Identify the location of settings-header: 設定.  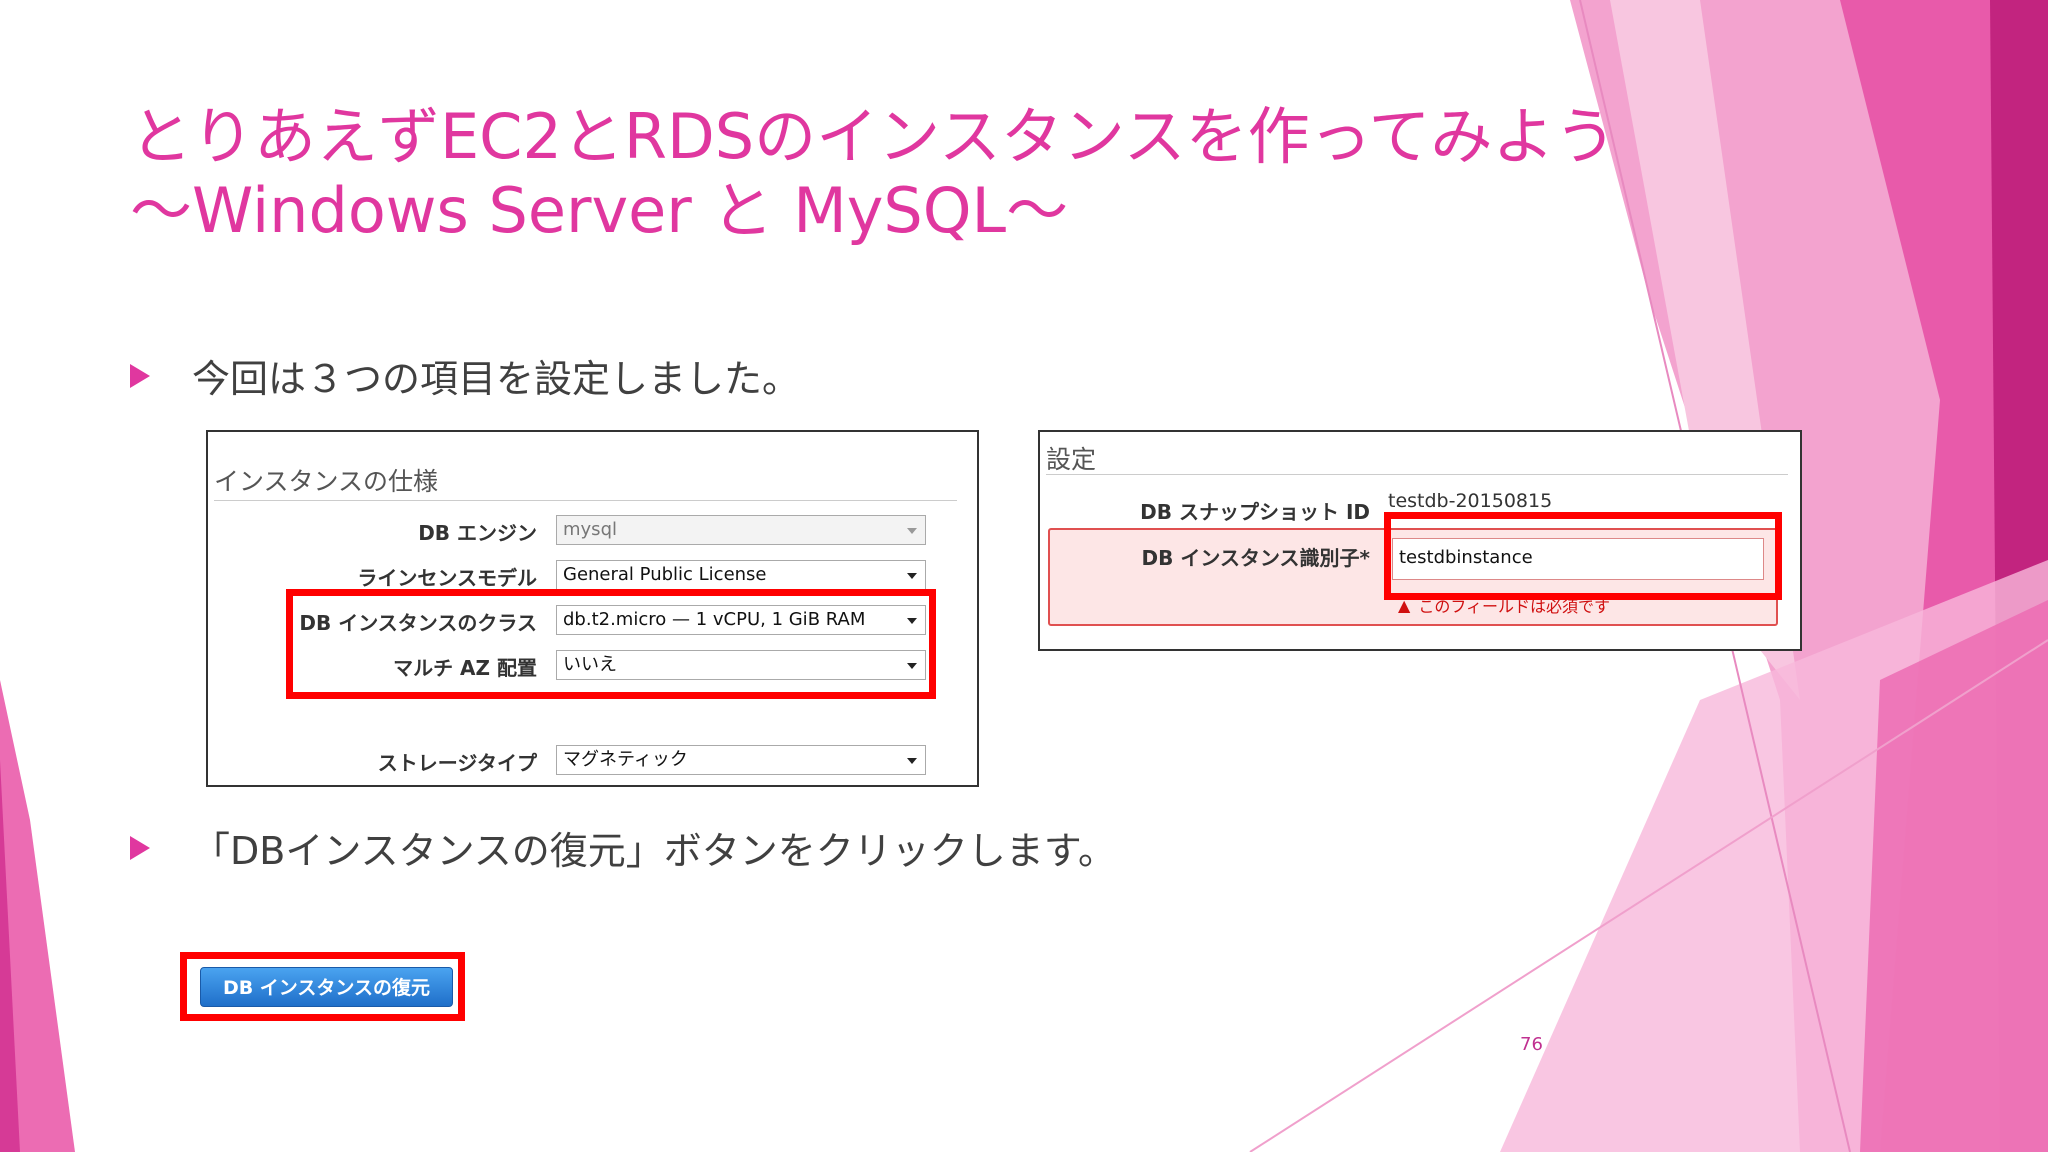
(1071, 459).